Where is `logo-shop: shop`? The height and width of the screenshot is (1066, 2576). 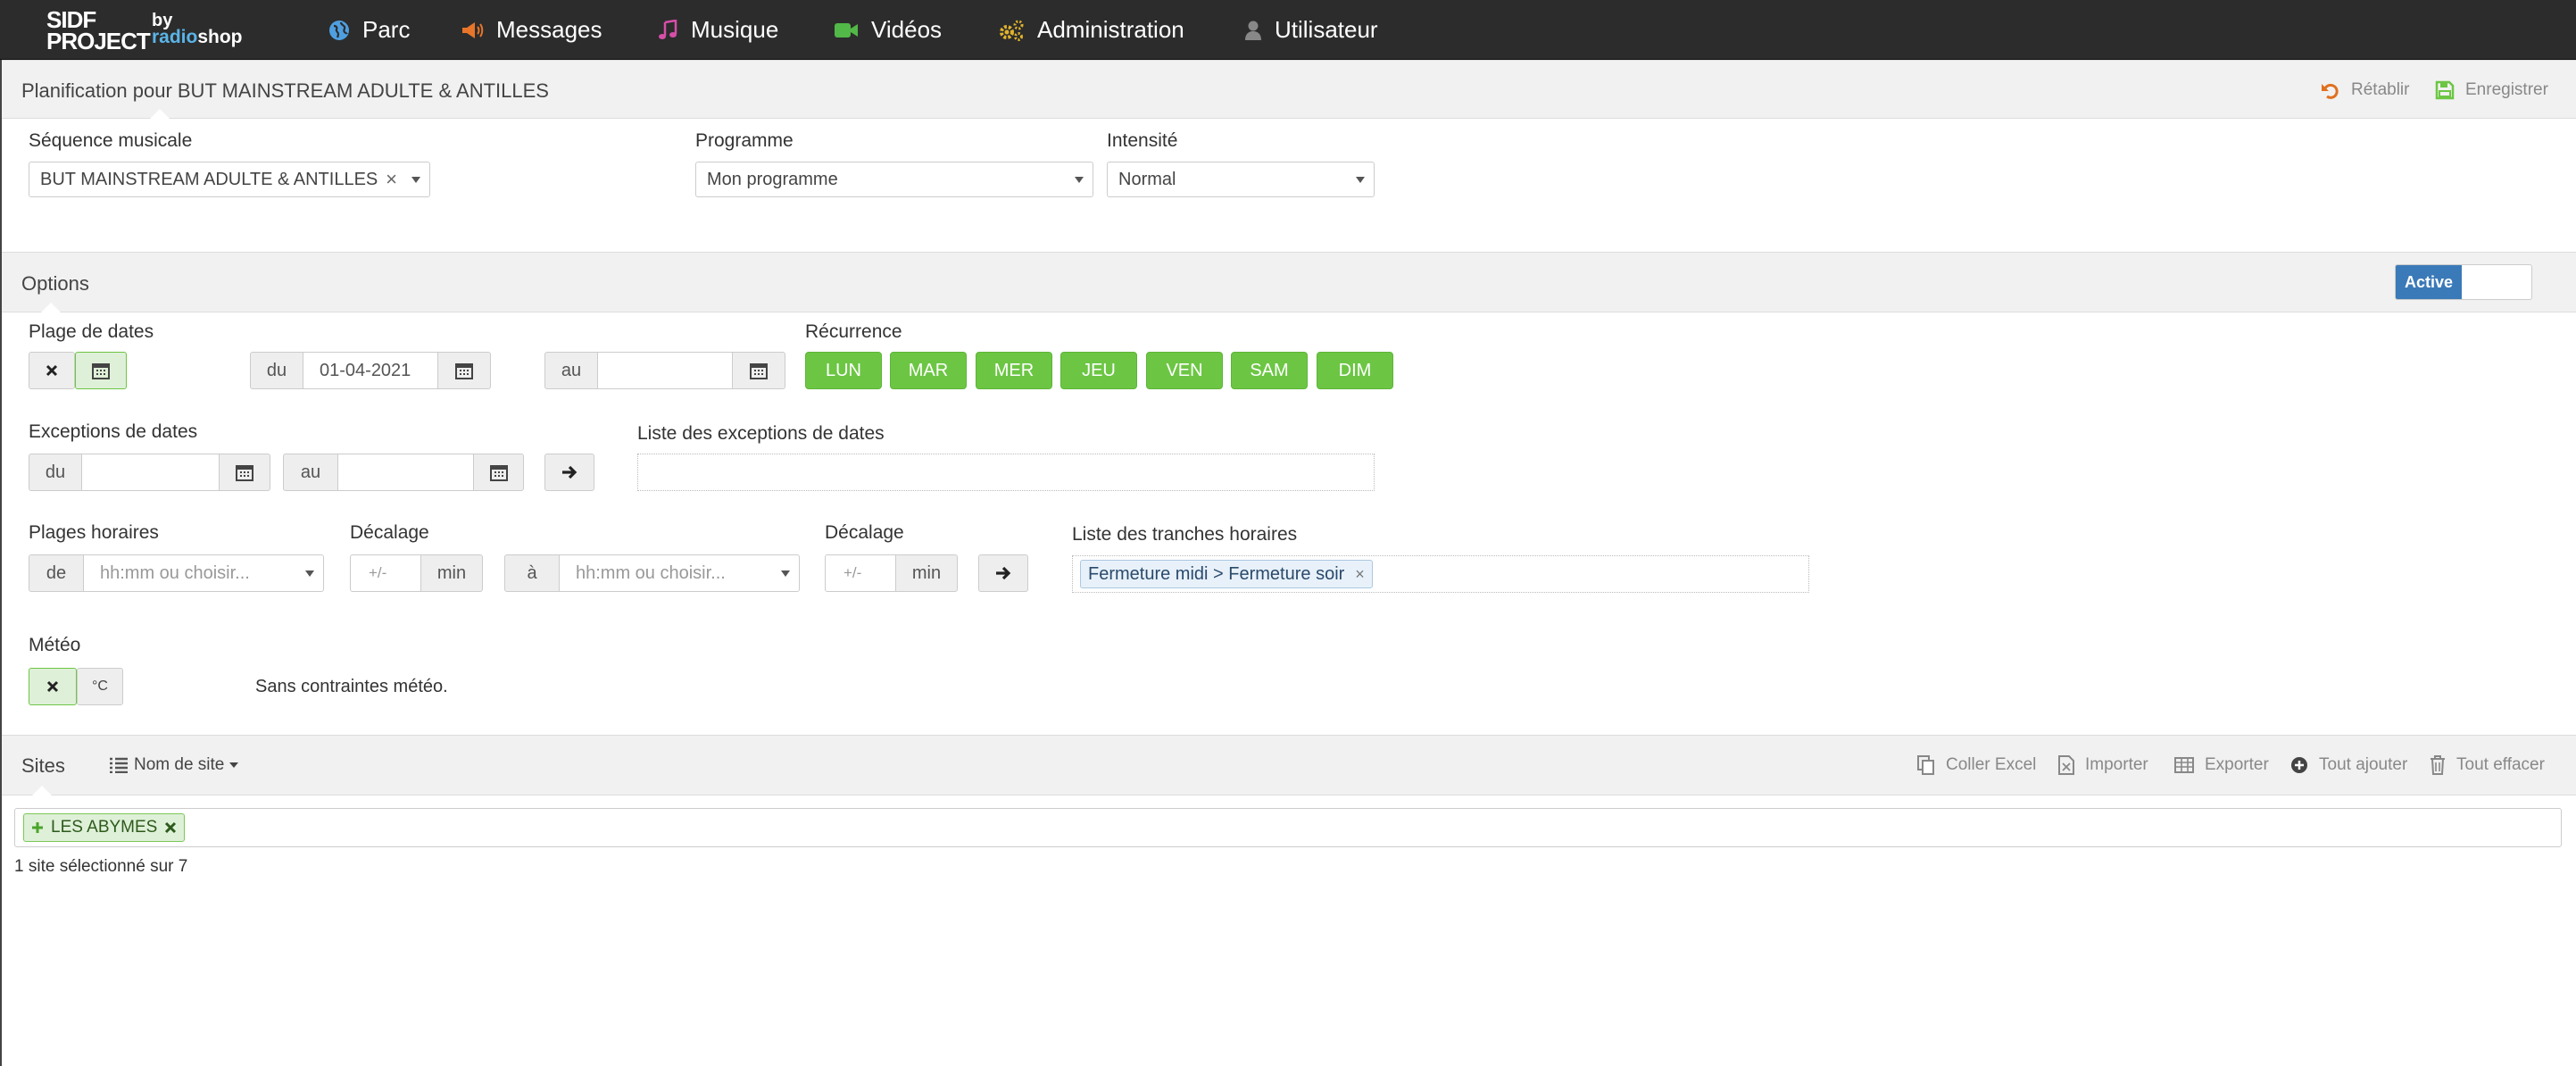
logo-shop: shop is located at coordinates (220, 37).